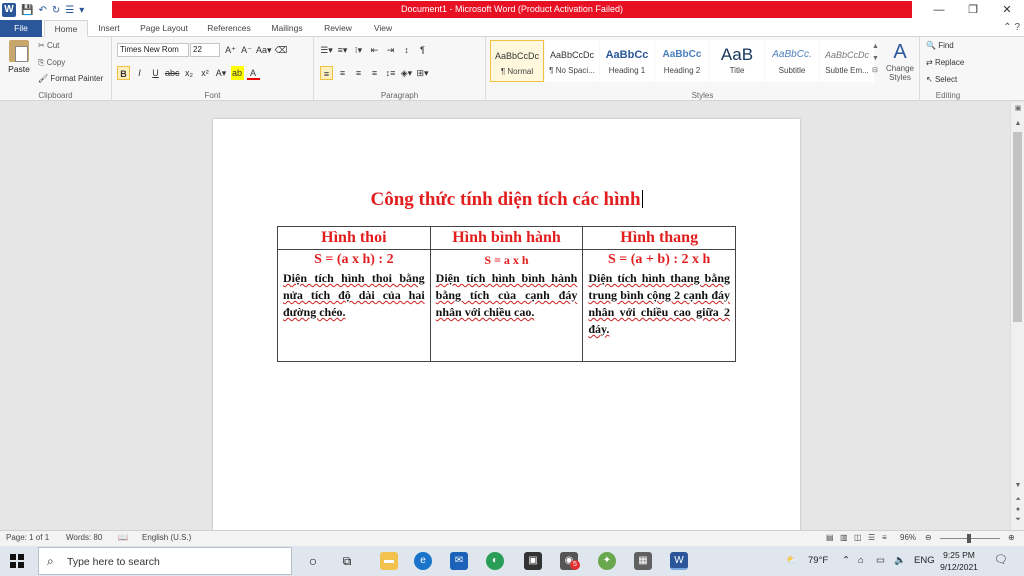 The width and height of the screenshot is (1024, 576). I want to click on clear-formatting-icon: ⌫, so click(281, 50).